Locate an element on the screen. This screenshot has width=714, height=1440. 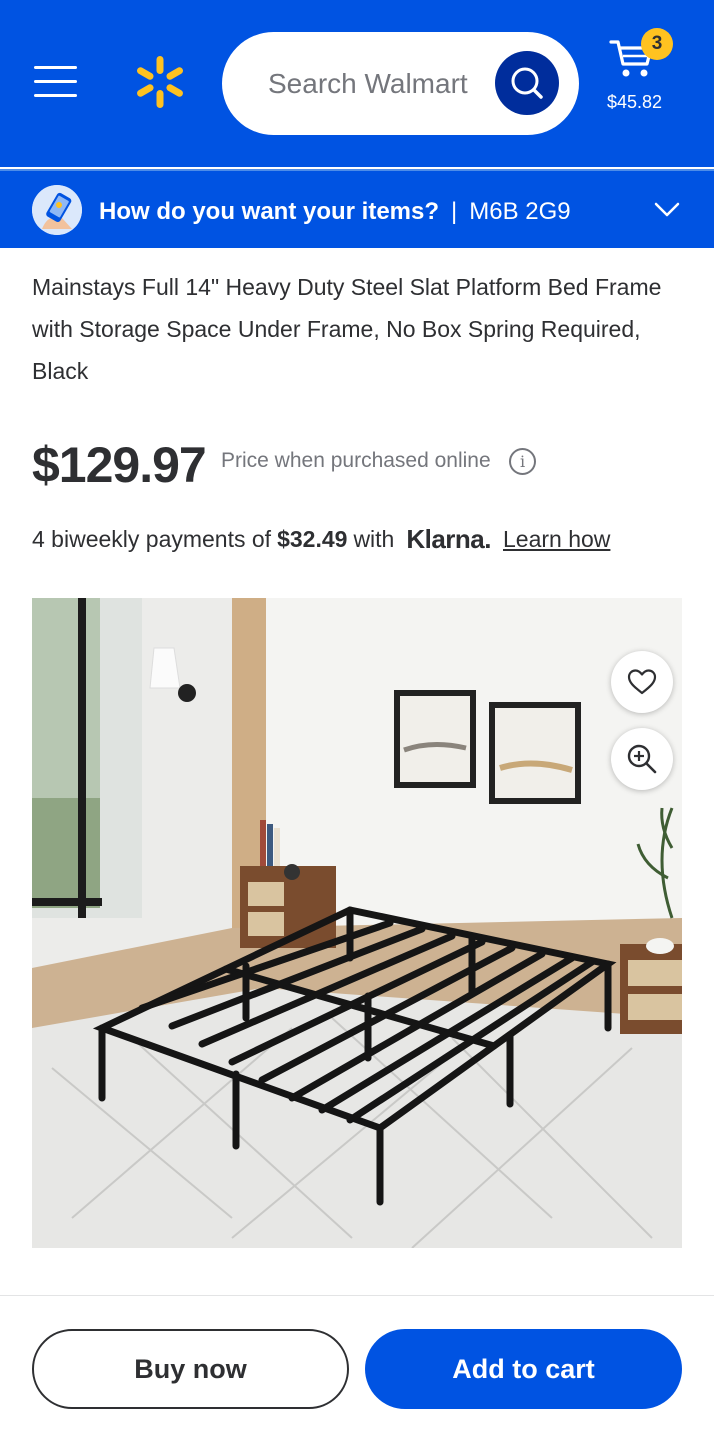
top-header: 3 $45.82 is located at coordinates (357, 83).